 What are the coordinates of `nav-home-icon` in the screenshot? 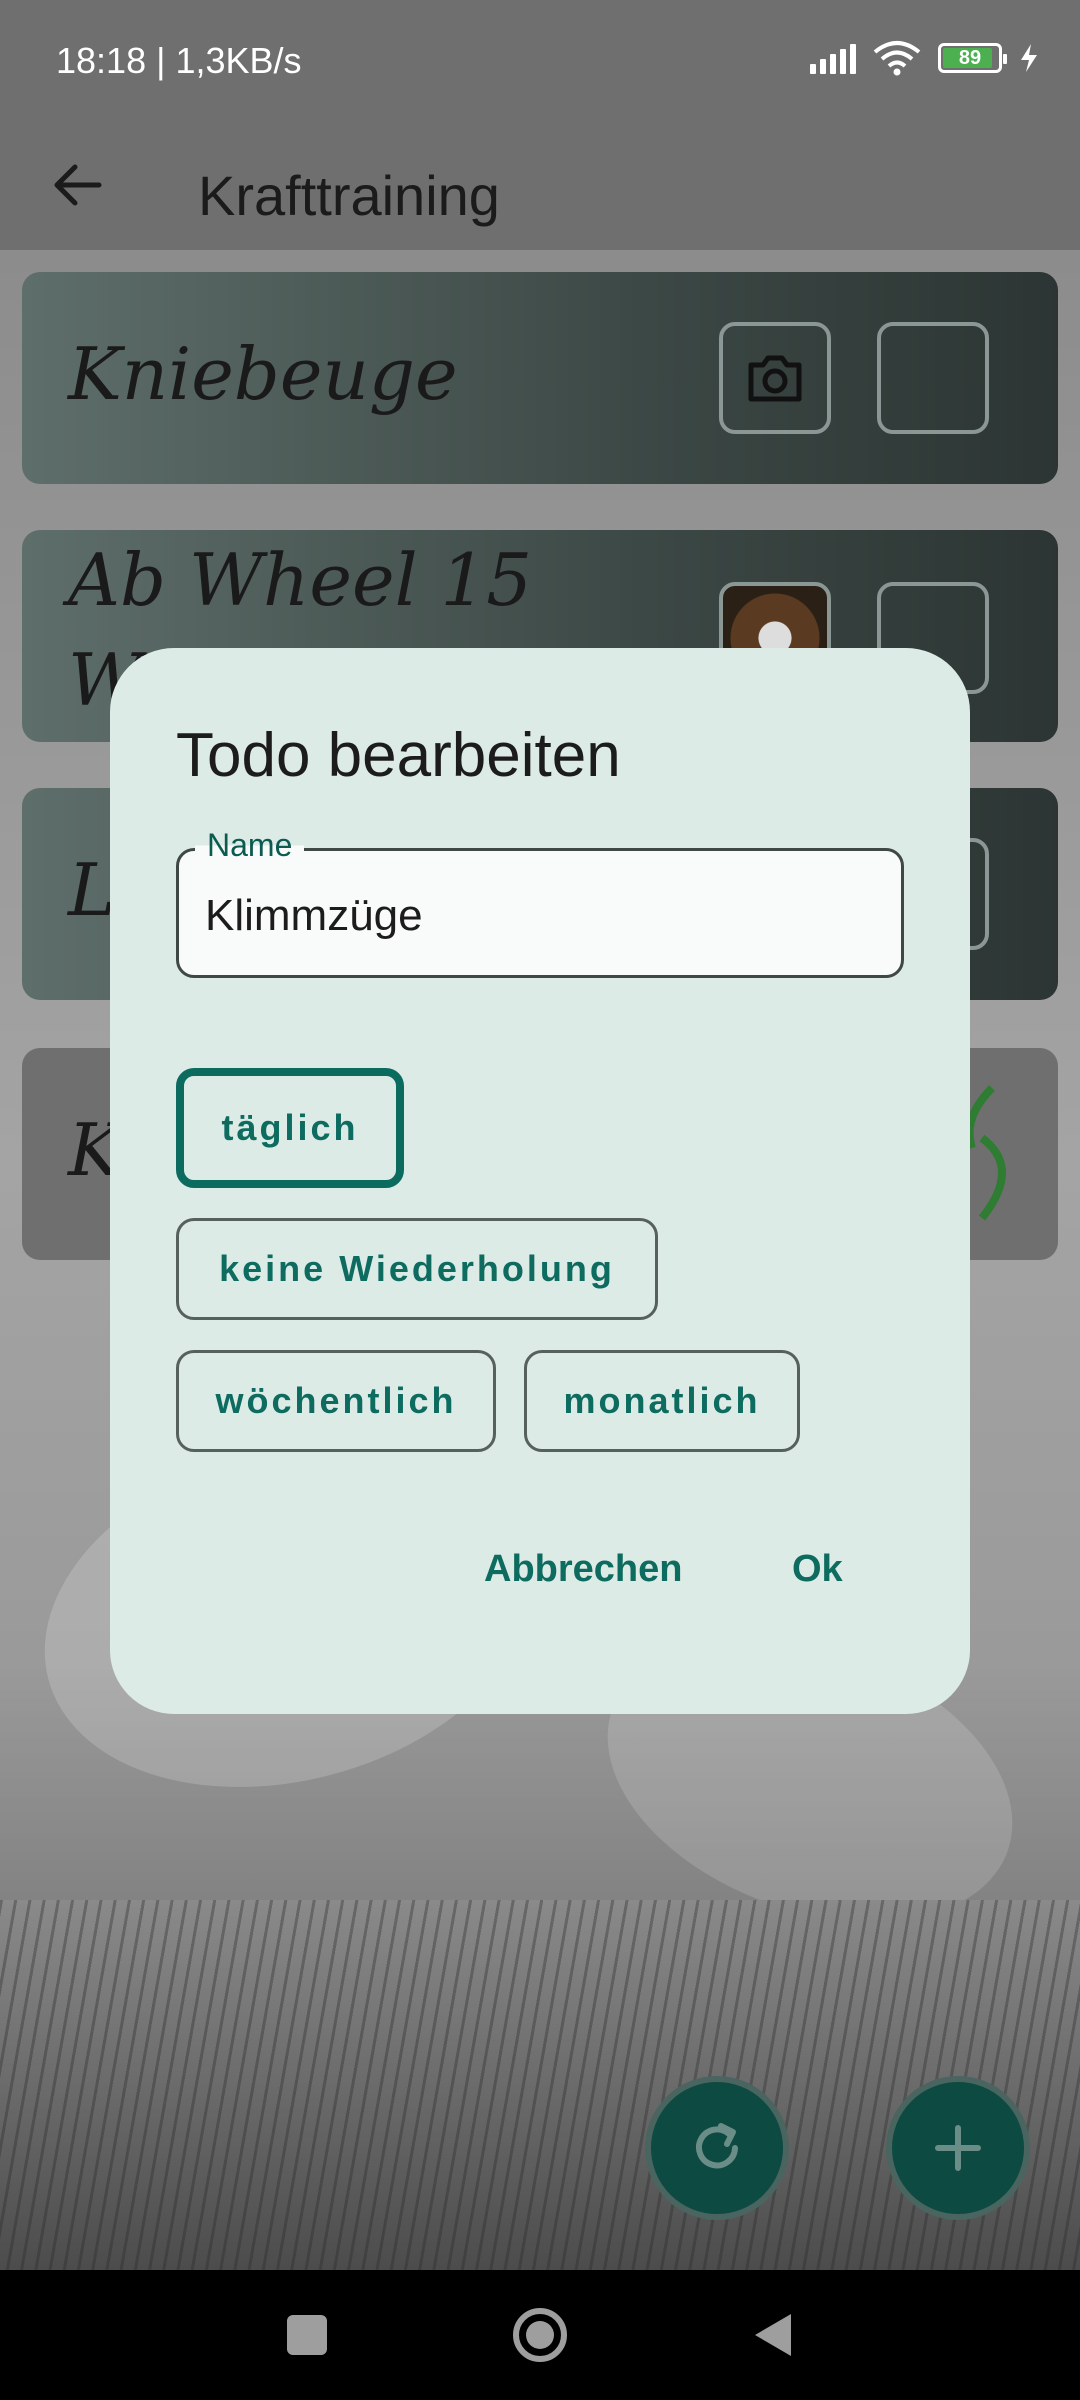 It's located at (540, 2335).